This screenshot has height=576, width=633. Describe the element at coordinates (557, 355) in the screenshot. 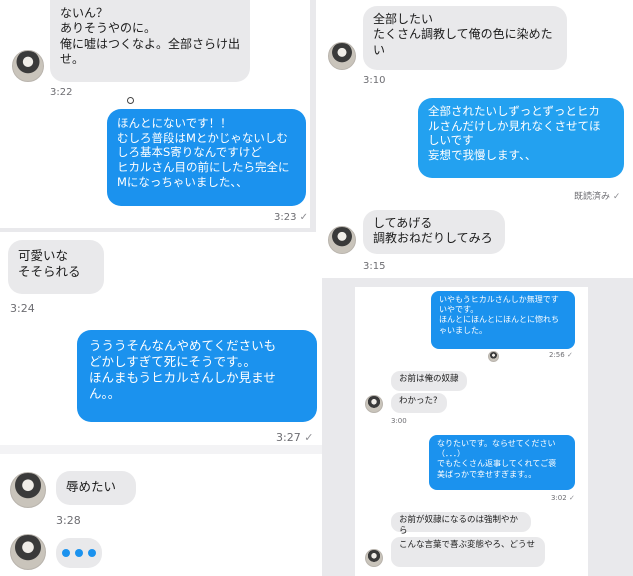

I see `time-text: 2:56` at that location.